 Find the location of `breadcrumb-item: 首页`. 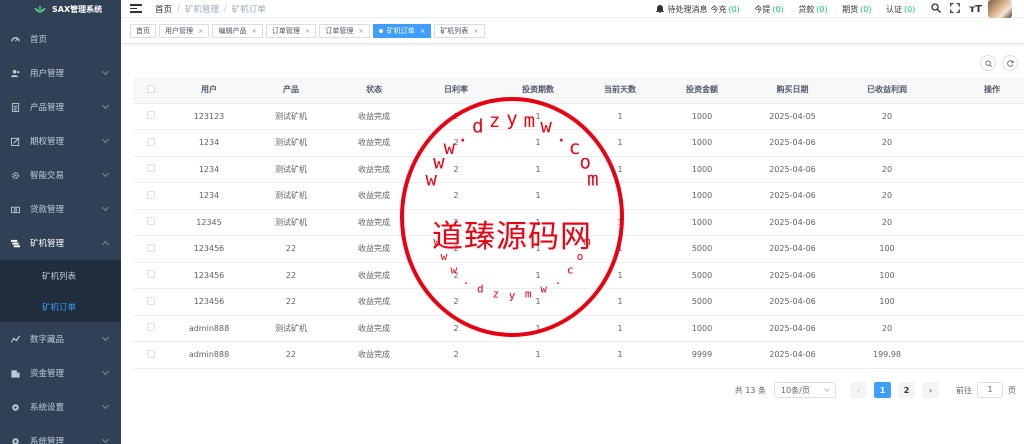

breadcrumb-item: 首页 is located at coordinates (163, 9).